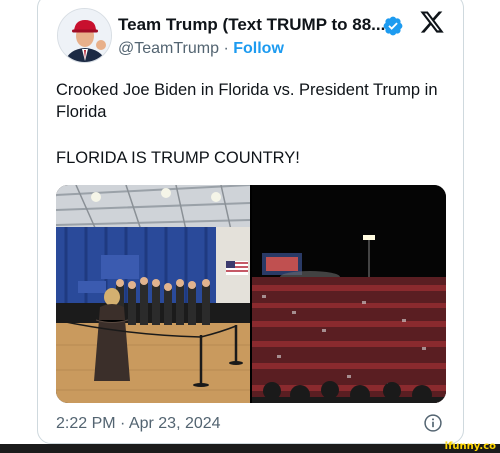 The height and width of the screenshot is (453, 500). Describe the element at coordinates (432, 22) in the screenshot. I see `x-logo-icon` at that location.